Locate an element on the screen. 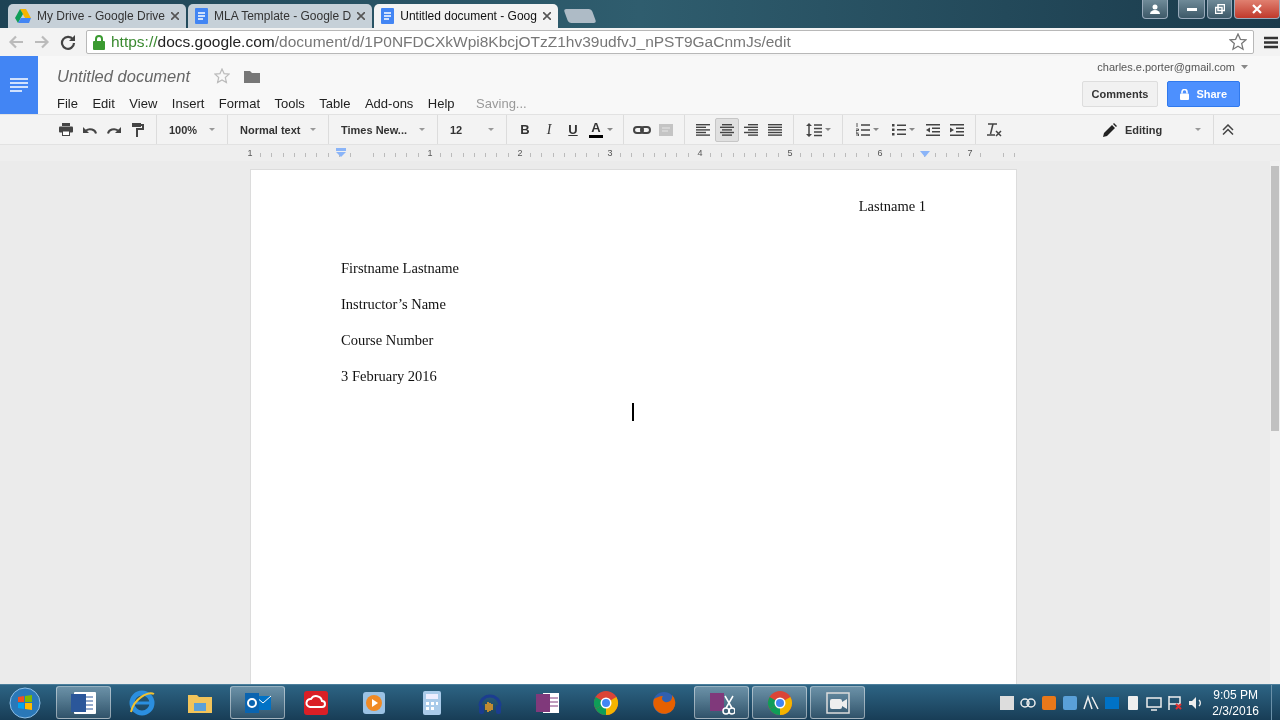 The width and height of the screenshot is (1280, 720). minimize-icon is located at coordinates (1191, 9).